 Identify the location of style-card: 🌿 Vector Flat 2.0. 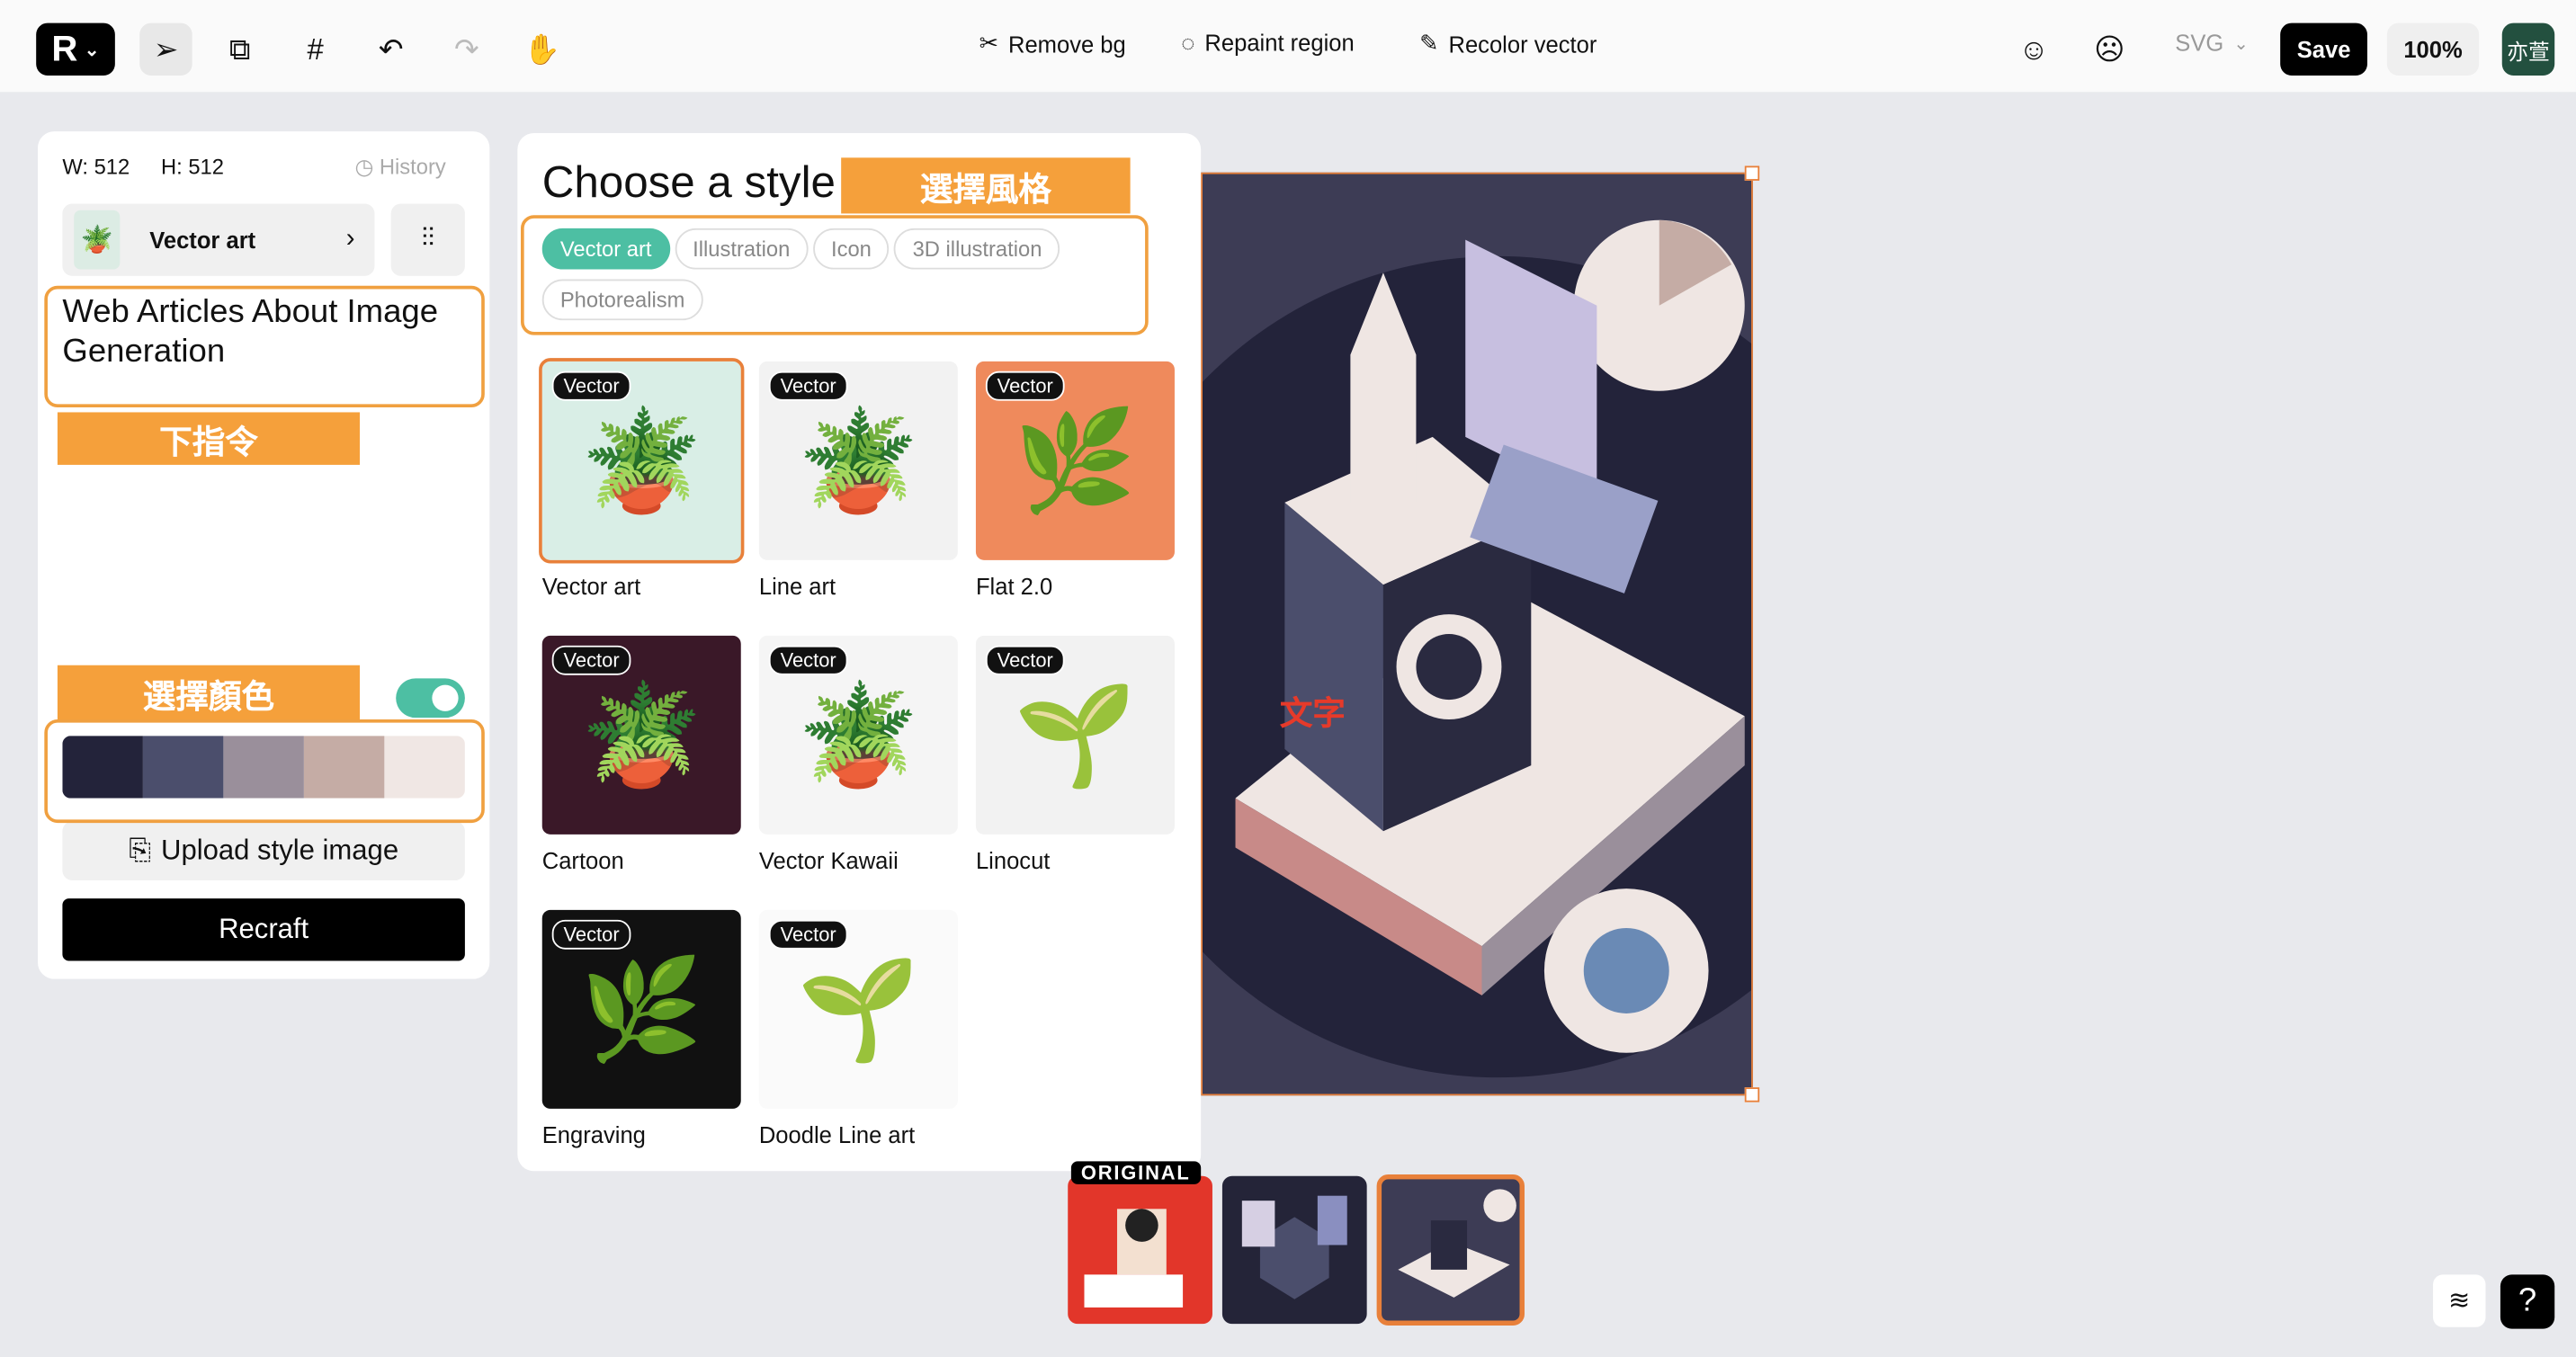
(1075, 481).